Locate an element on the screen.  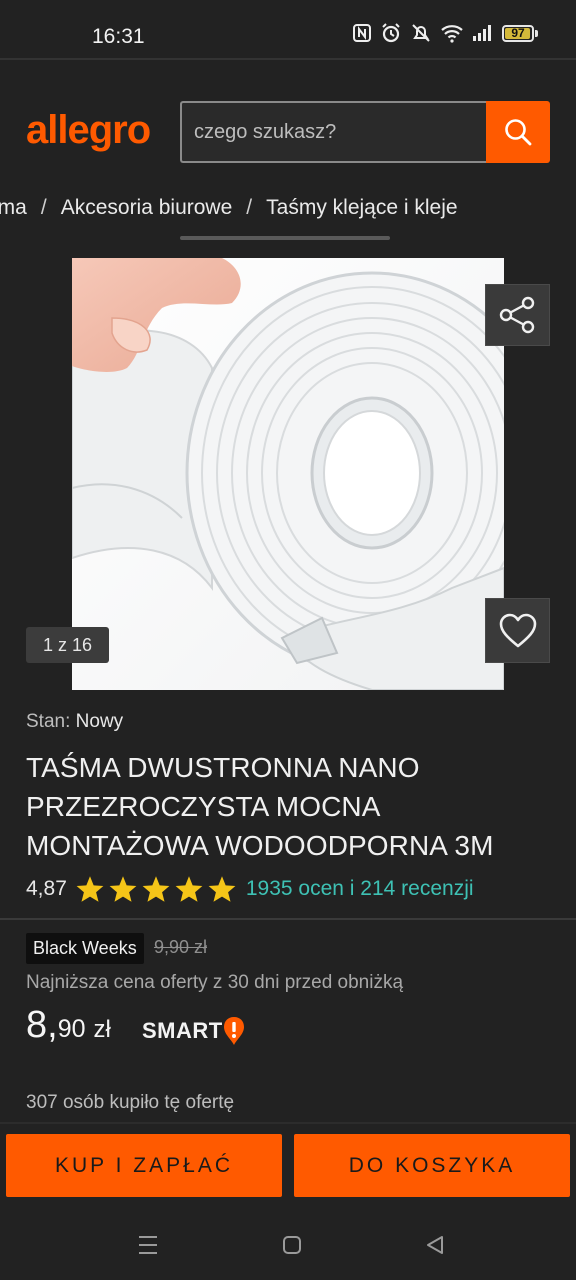
add-to-cart-button: DO KOSZYKA is located at coordinates (432, 1165).